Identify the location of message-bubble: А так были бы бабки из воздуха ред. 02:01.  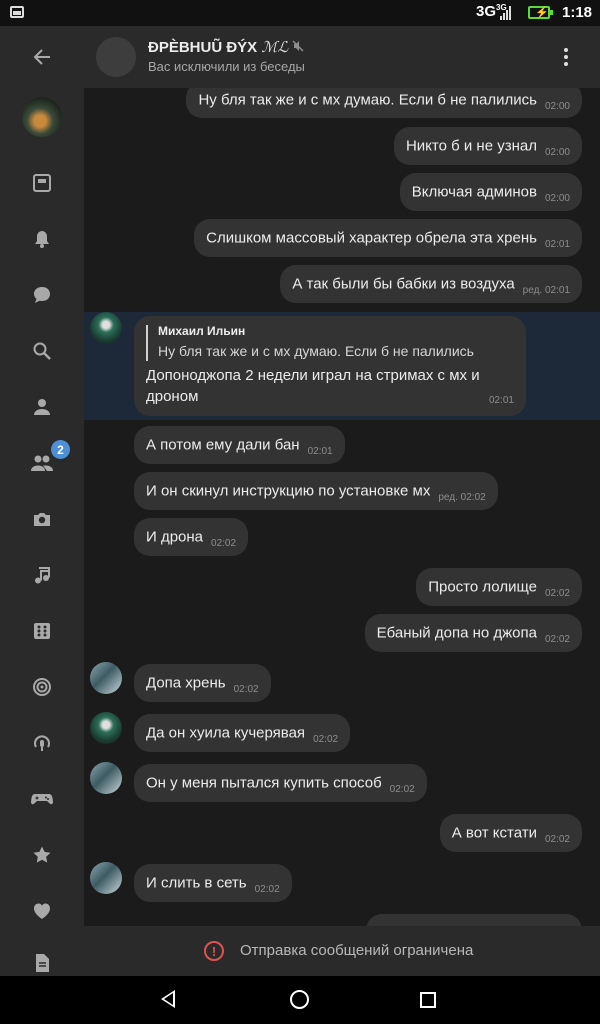
(431, 284).